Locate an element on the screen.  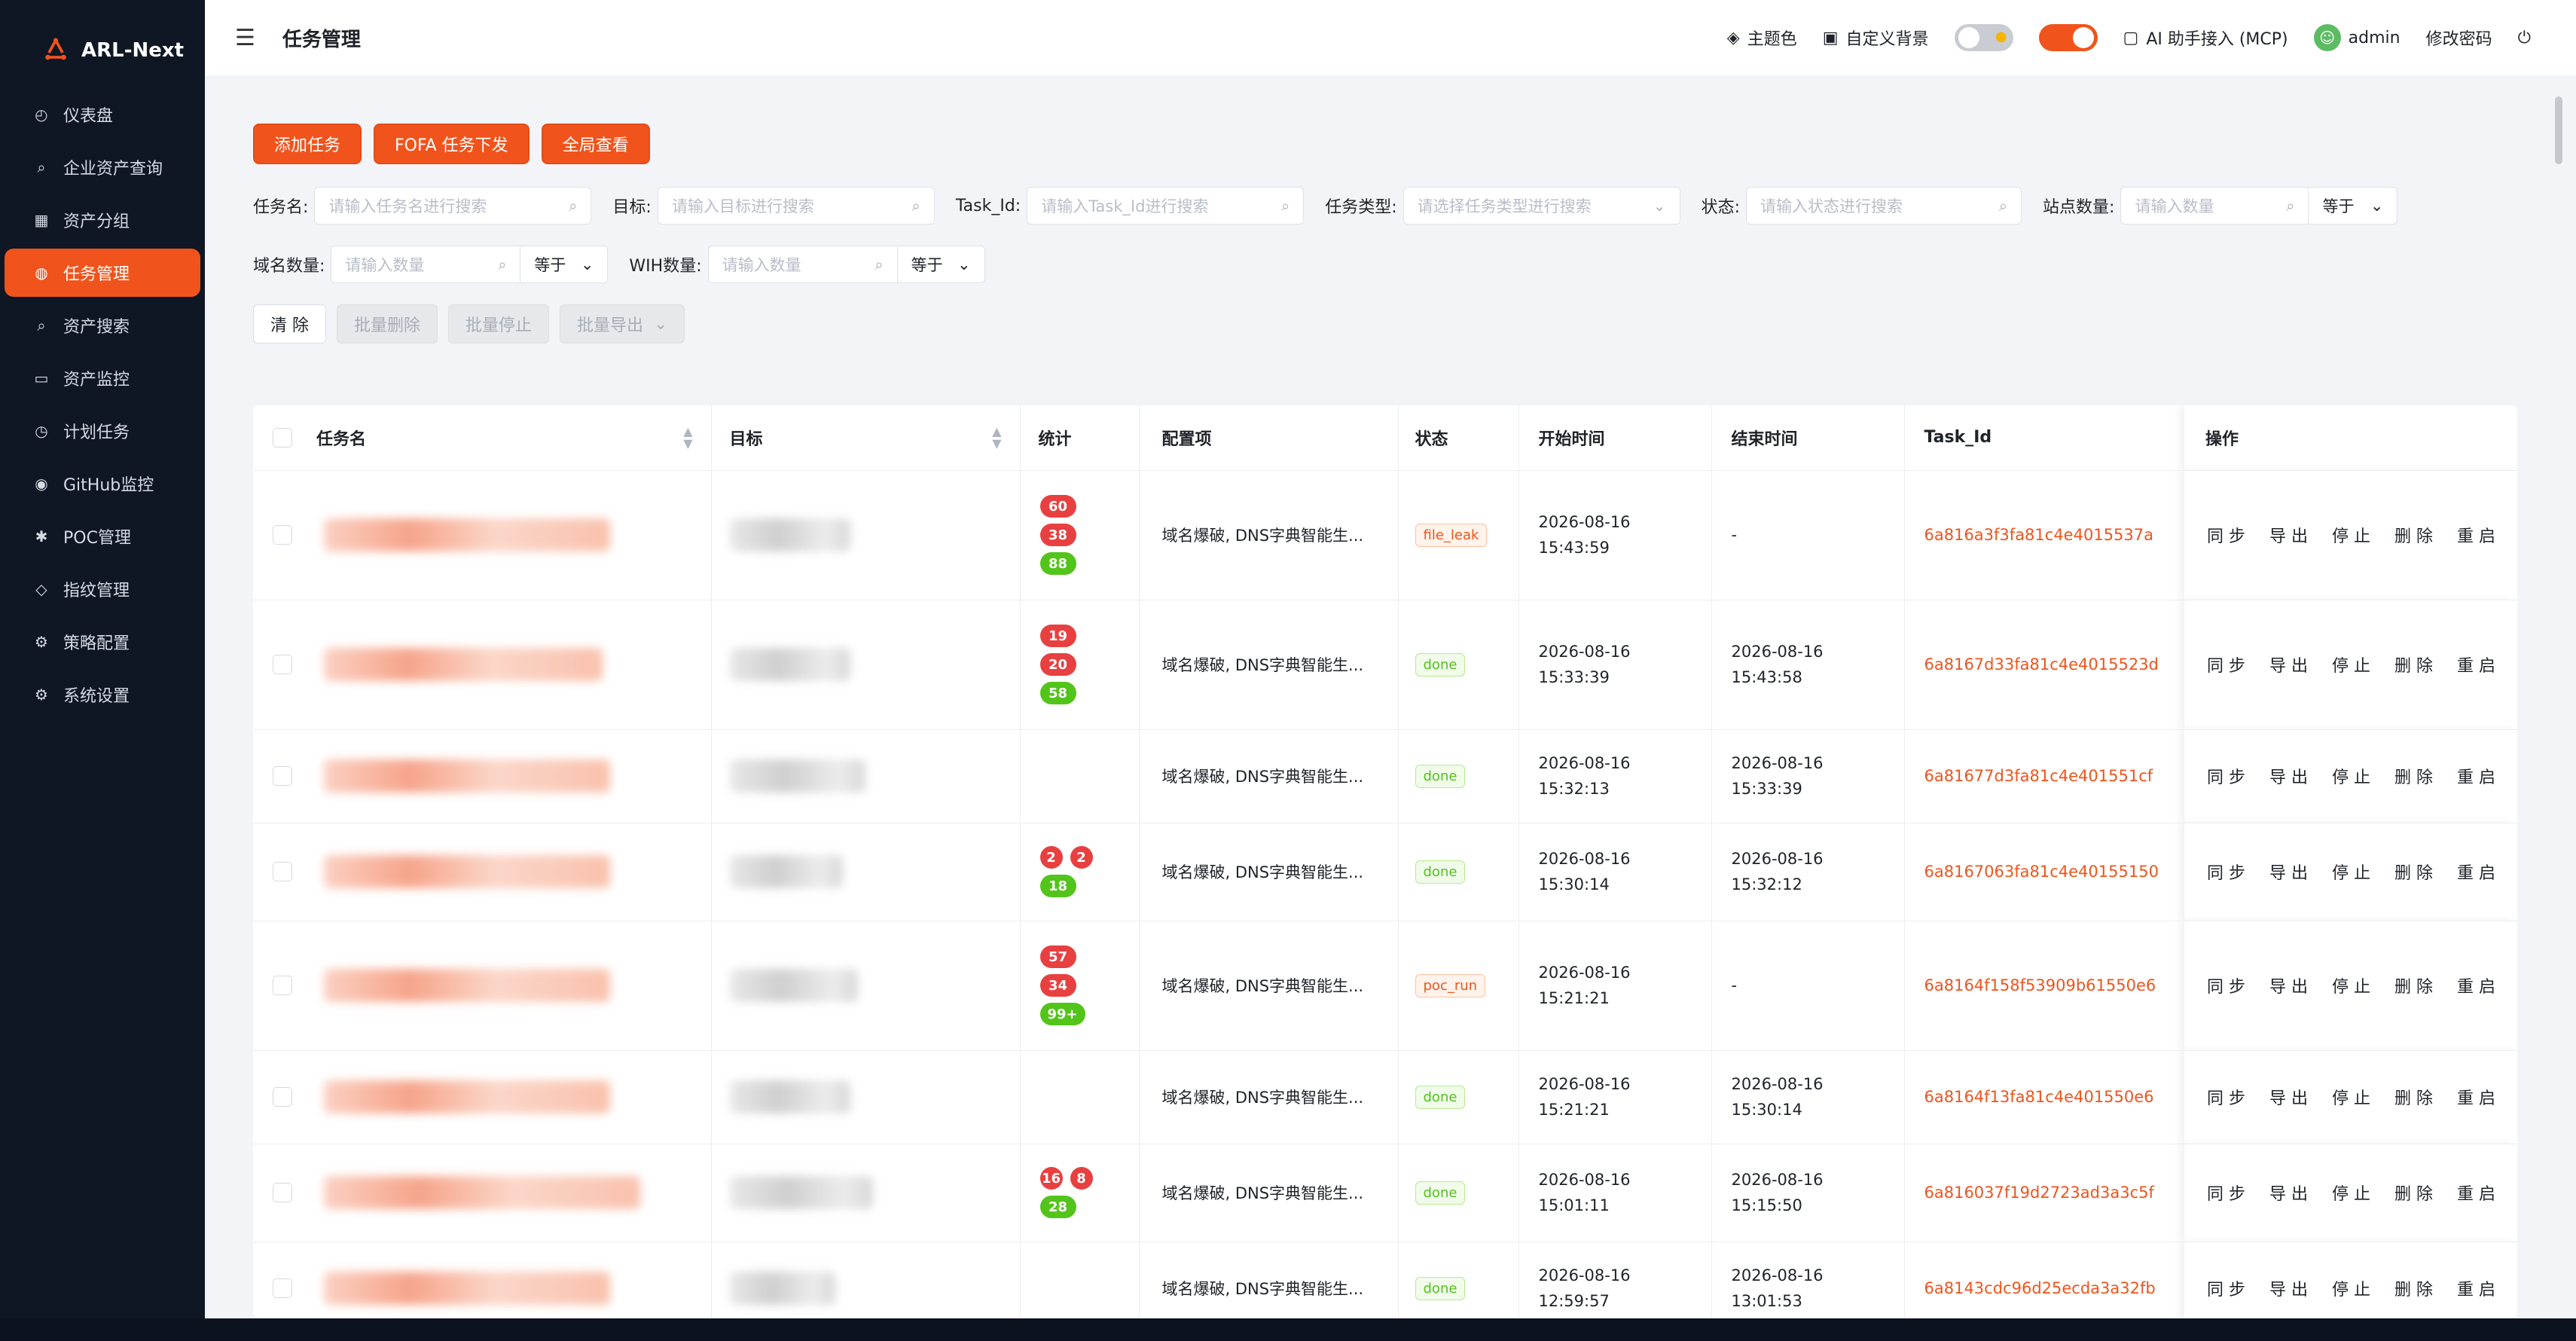
task-id-link: 6a816a3f3fa81c4e4015537a is located at coordinates (2039, 535).